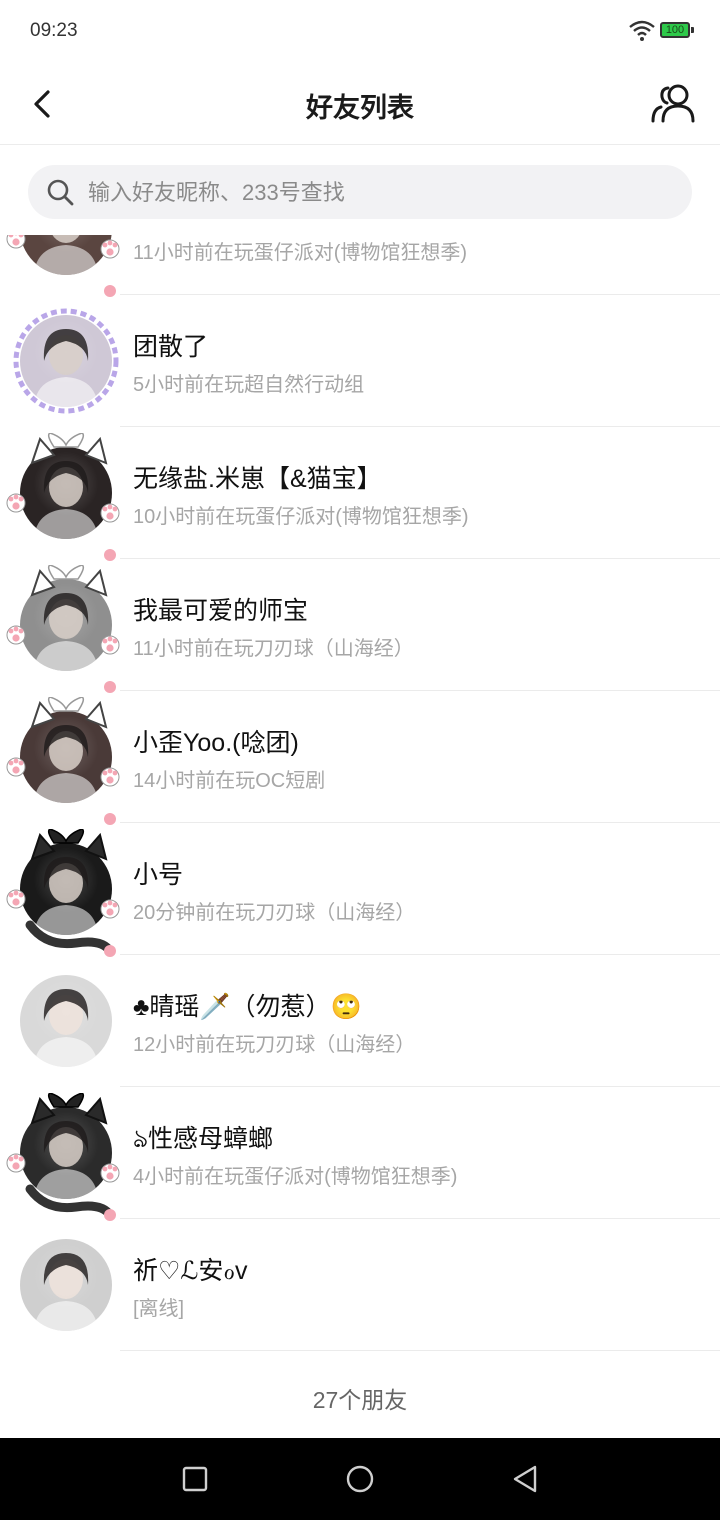 This screenshot has height=1520, width=720. What do you see at coordinates (300, 253) in the screenshot?
I see `friend-status: 11小时前在玩蛋仔派对(博物馆狂想季)` at bounding box center [300, 253].